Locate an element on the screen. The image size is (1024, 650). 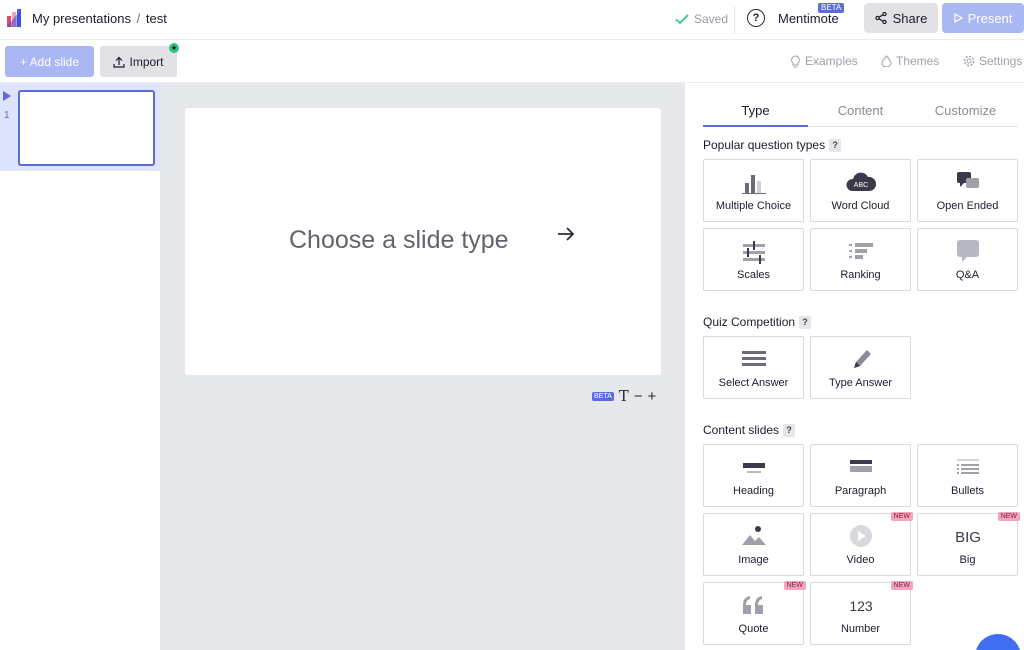
tile-video: Video NEW is located at coordinates (861, 544).